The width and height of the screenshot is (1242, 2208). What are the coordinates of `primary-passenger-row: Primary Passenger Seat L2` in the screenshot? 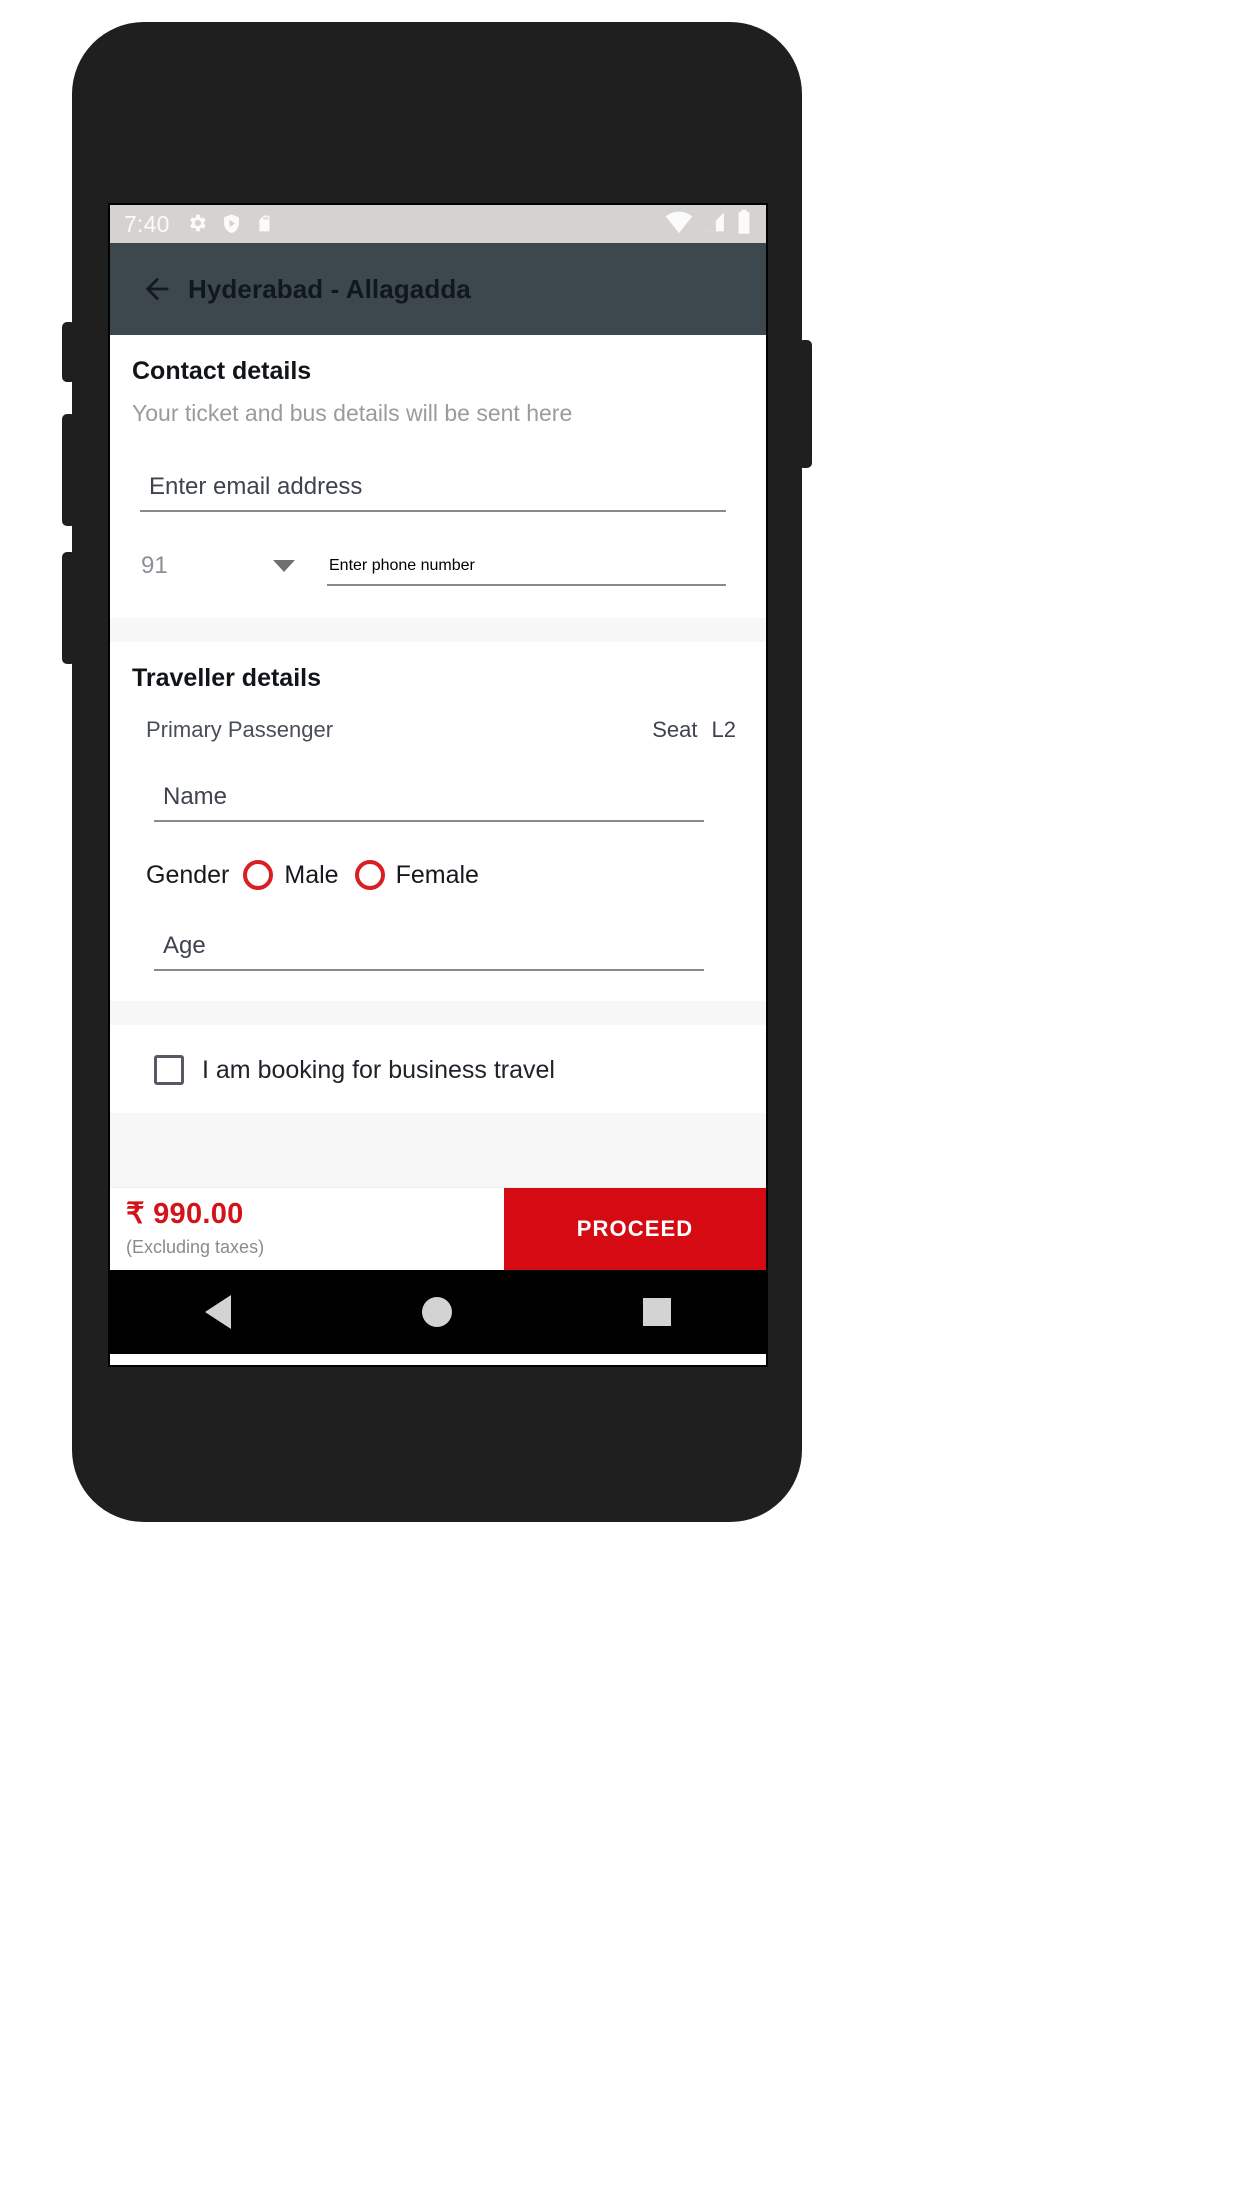 It's located at (438, 730).